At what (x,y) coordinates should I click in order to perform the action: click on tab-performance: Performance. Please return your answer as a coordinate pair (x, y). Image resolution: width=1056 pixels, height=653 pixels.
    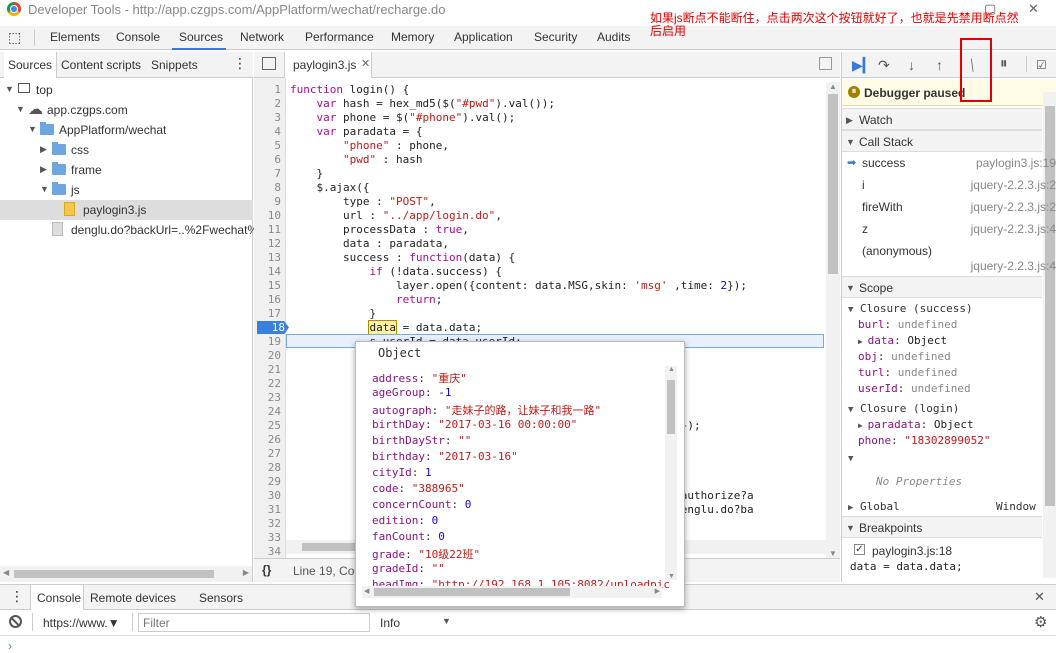
    Looking at the image, I should click on (339, 37).